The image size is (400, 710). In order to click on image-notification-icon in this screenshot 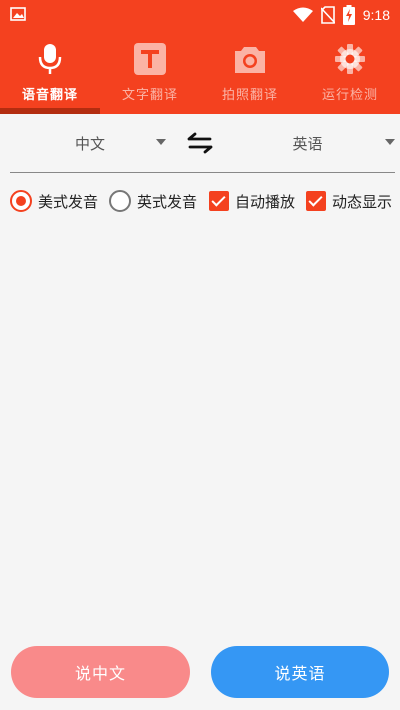, I will do `click(18, 14)`.